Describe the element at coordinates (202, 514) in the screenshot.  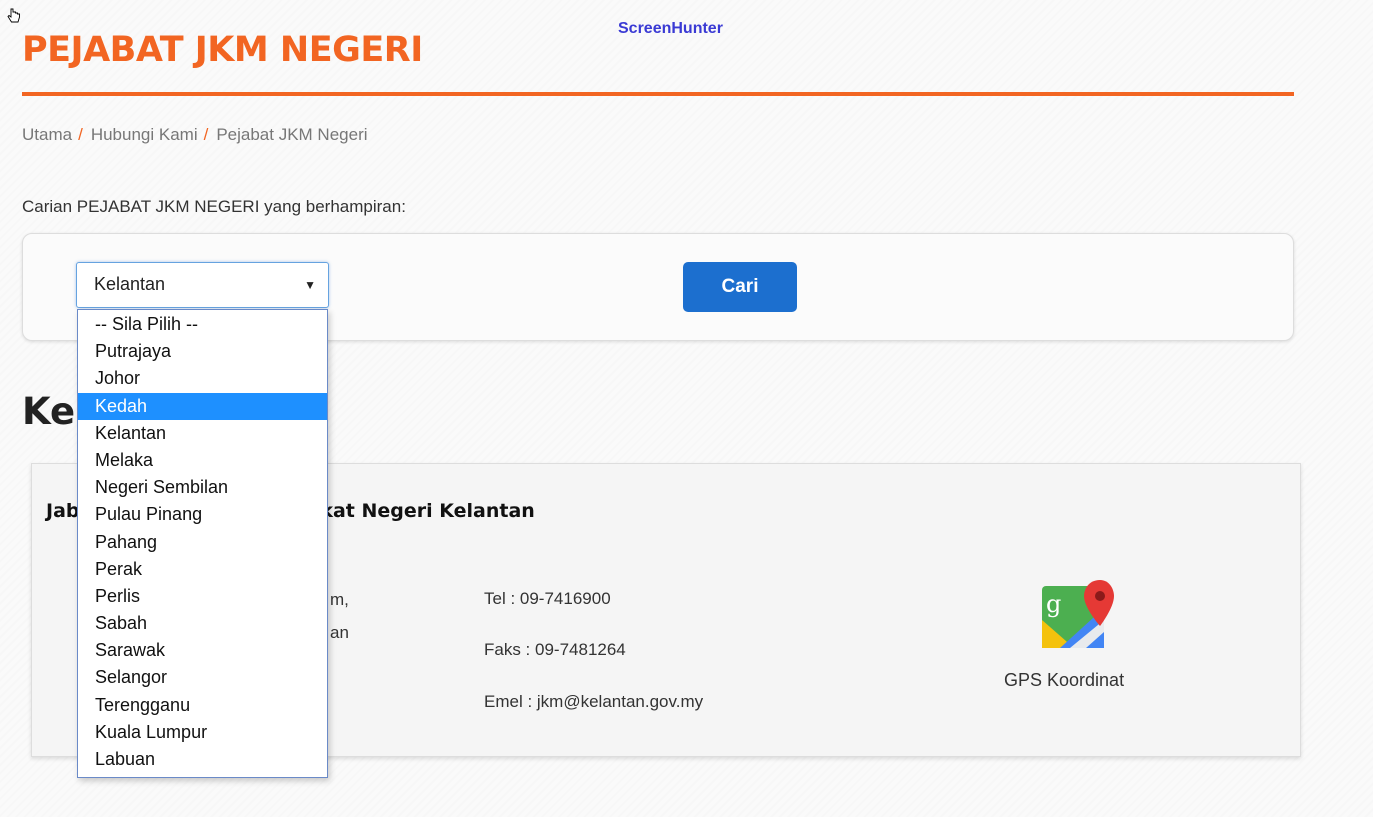
I see `dropdown-option: Pulau Pinang` at that location.